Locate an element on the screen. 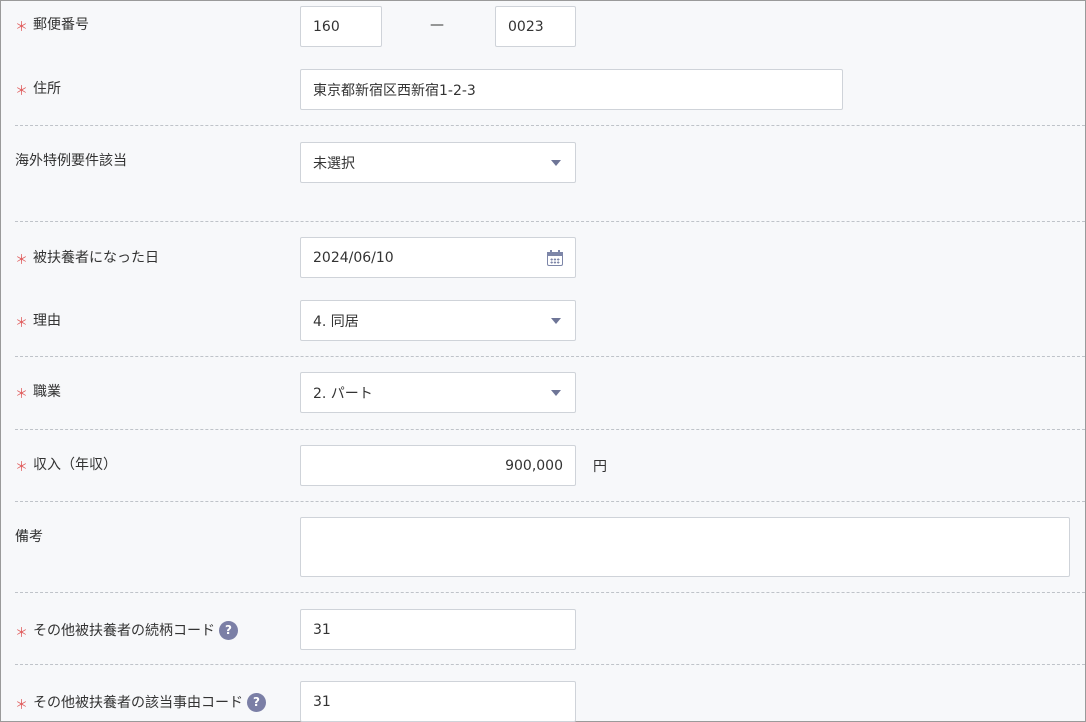  reason-select: 4. 同居 is located at coordinates (438, 320).